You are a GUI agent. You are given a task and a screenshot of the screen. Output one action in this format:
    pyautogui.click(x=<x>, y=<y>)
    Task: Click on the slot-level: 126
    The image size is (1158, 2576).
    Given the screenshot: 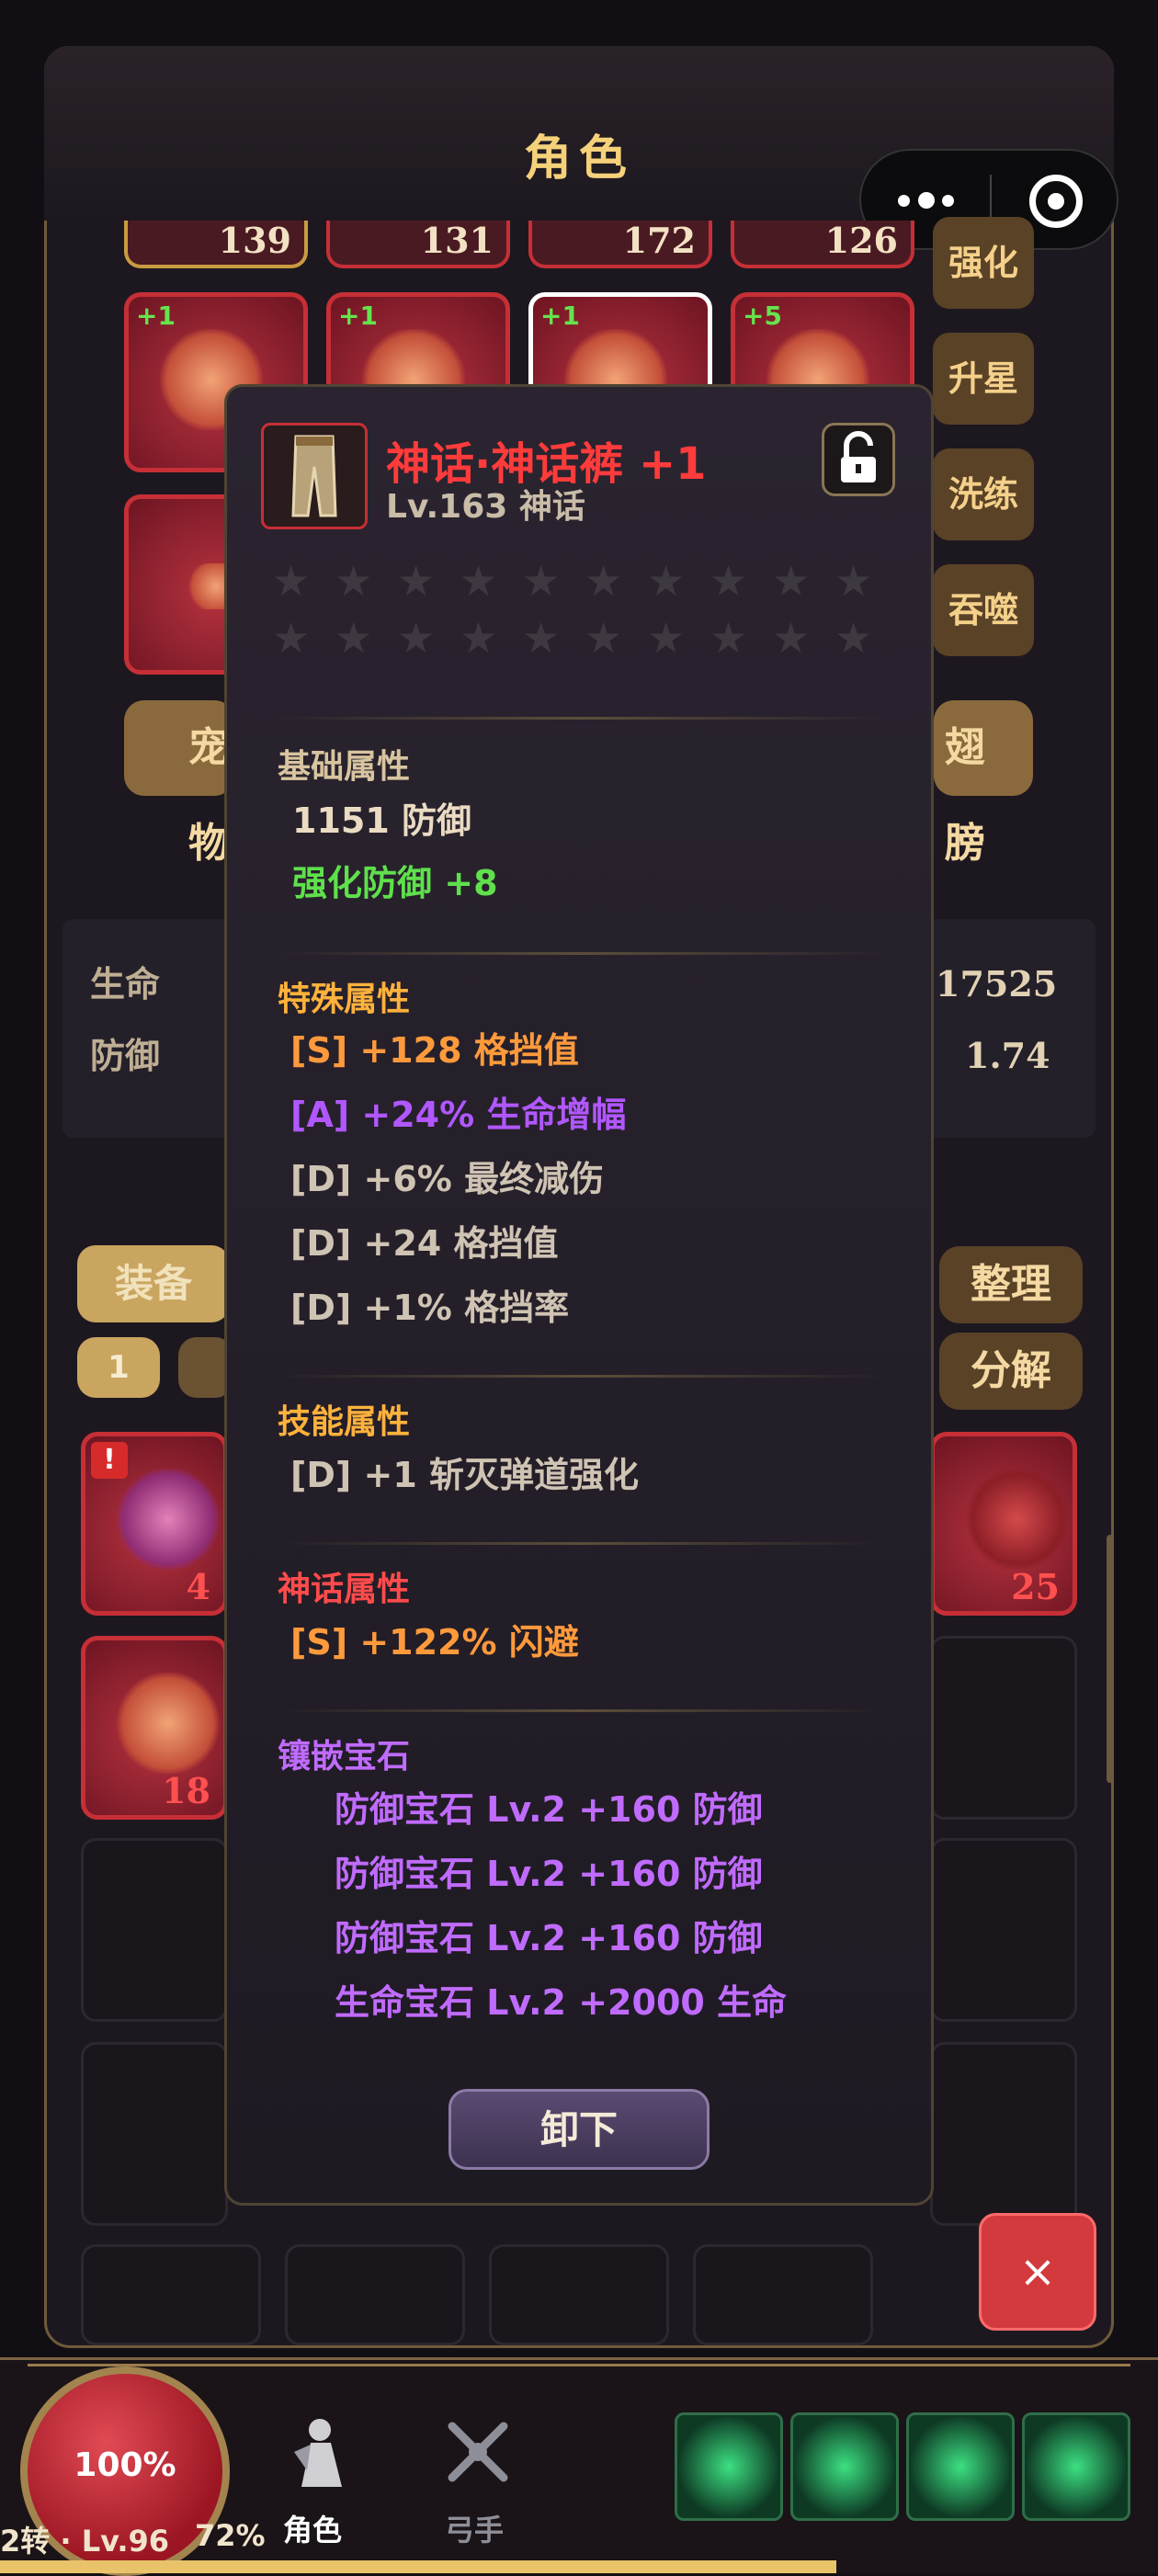 What is the action you would take?
    pyautogui.click(x=861, y=241)
    